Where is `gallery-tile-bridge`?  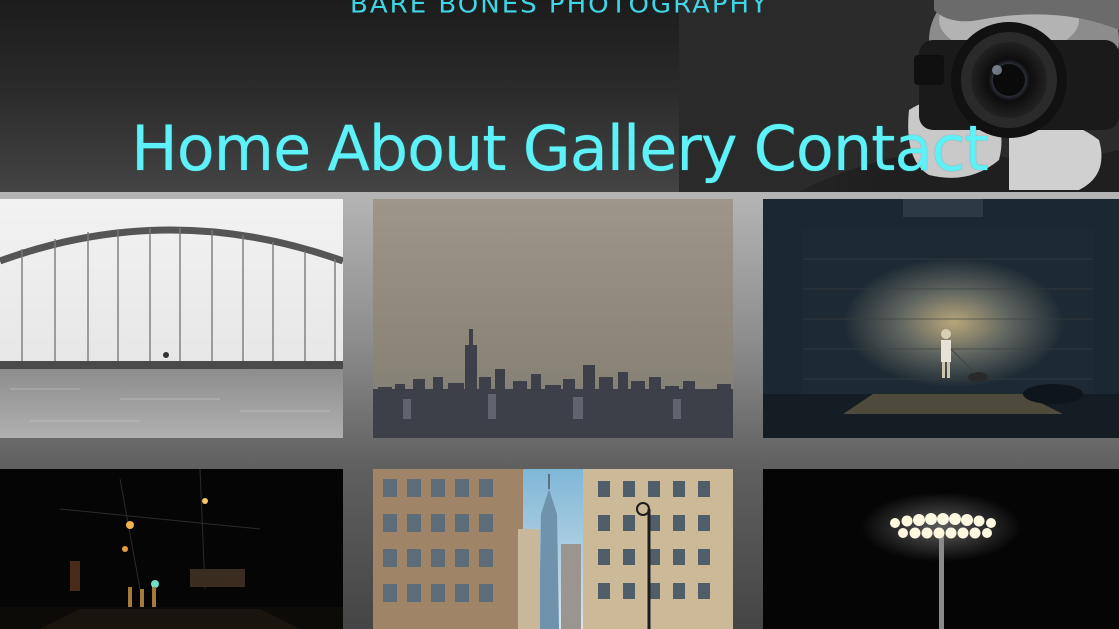
gallery-tile-bridge is located at coordinates (171, 318).